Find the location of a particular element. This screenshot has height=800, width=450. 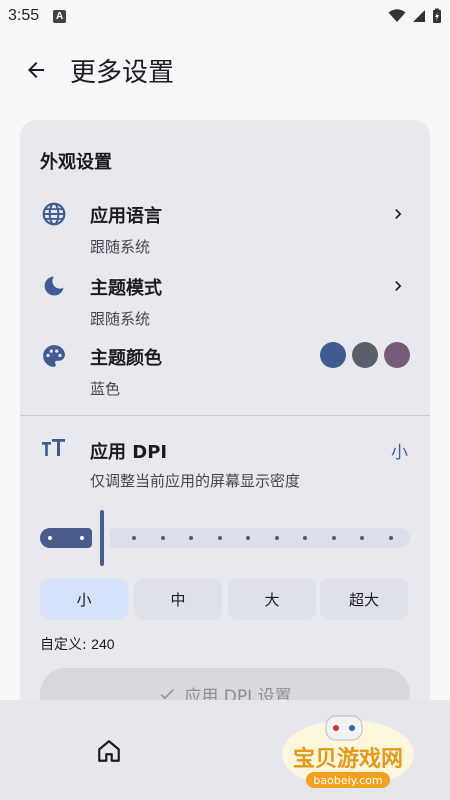

custom-dpi-label: 自定义: is located at coordinates (66, 645).